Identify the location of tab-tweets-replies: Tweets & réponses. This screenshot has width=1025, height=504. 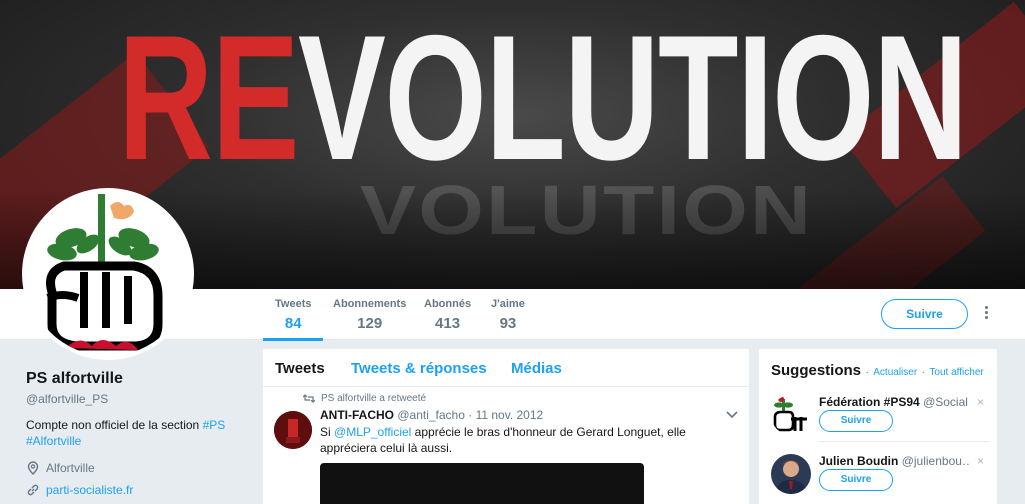
(419, 368).